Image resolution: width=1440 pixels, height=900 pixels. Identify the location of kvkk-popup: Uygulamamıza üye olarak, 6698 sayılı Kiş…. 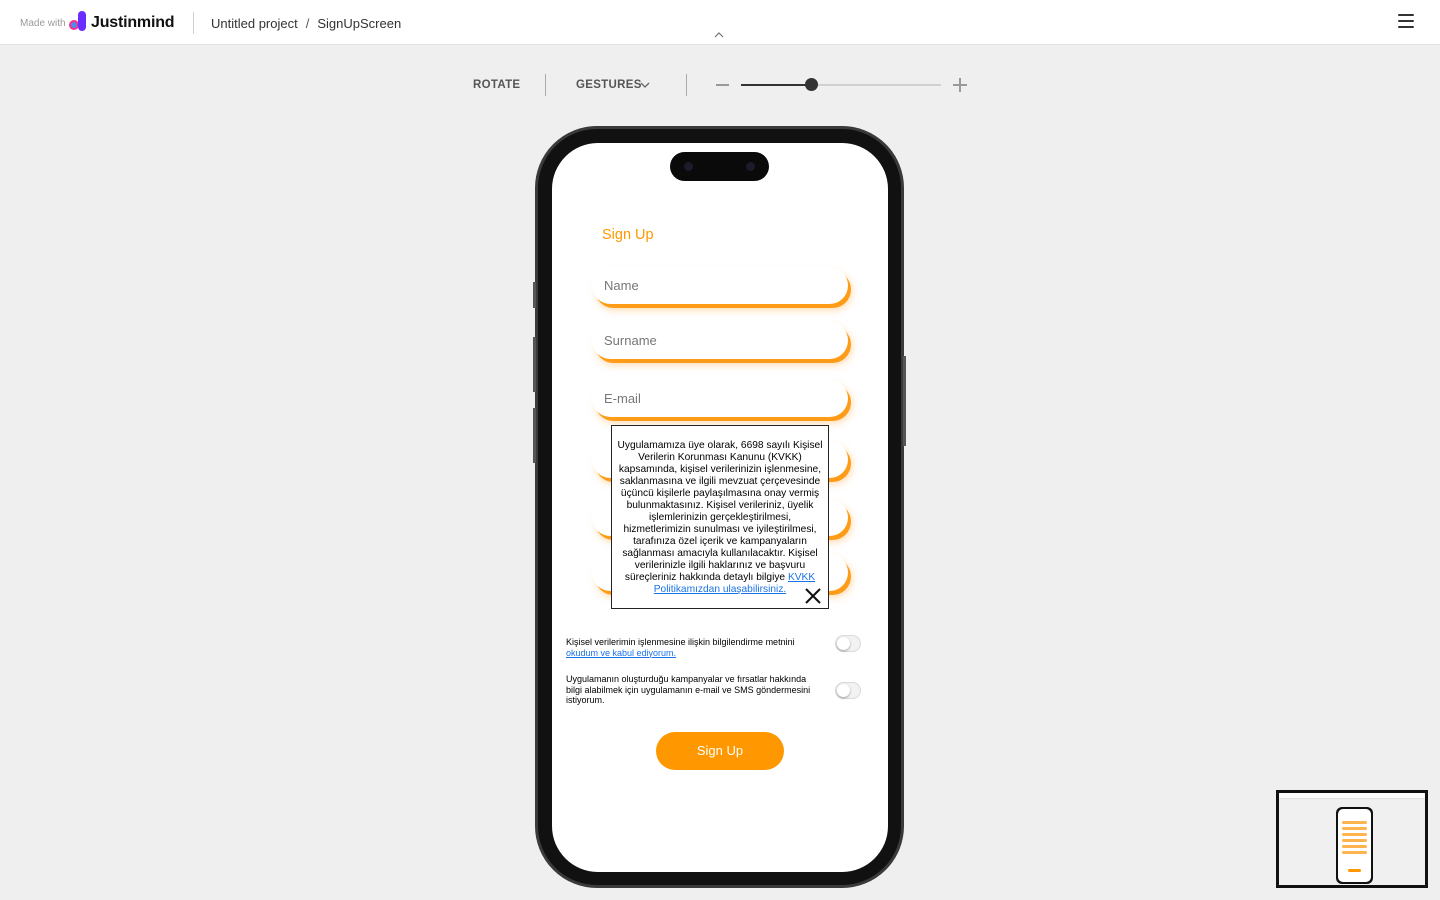
(720, 517).